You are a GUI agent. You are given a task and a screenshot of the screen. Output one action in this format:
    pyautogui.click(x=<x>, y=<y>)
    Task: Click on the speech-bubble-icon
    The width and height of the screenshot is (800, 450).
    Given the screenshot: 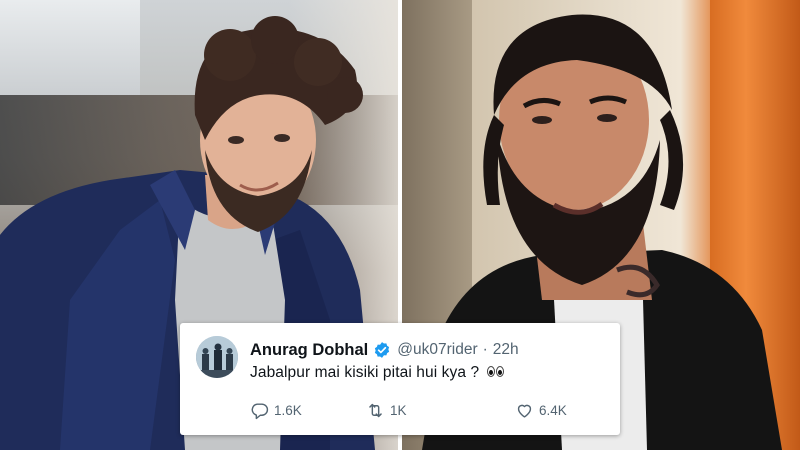 What is the action you would take?
    pyautogui.click(x=260, y=410)
    